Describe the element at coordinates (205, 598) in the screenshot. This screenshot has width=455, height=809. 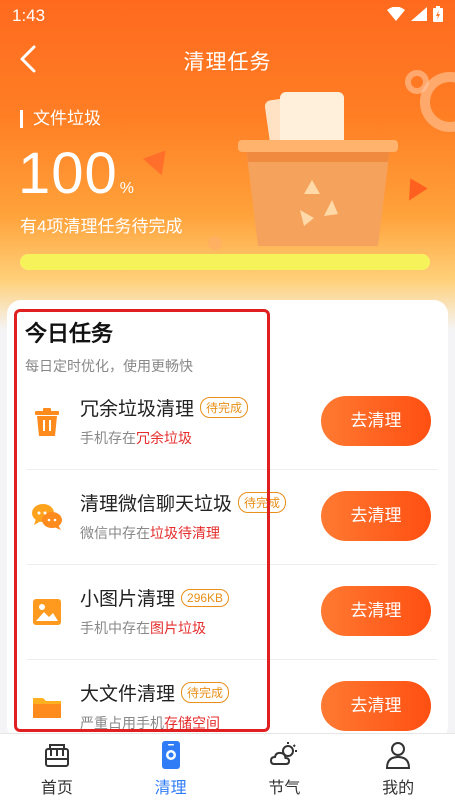
I see `size-badge: 296KB` at that location.